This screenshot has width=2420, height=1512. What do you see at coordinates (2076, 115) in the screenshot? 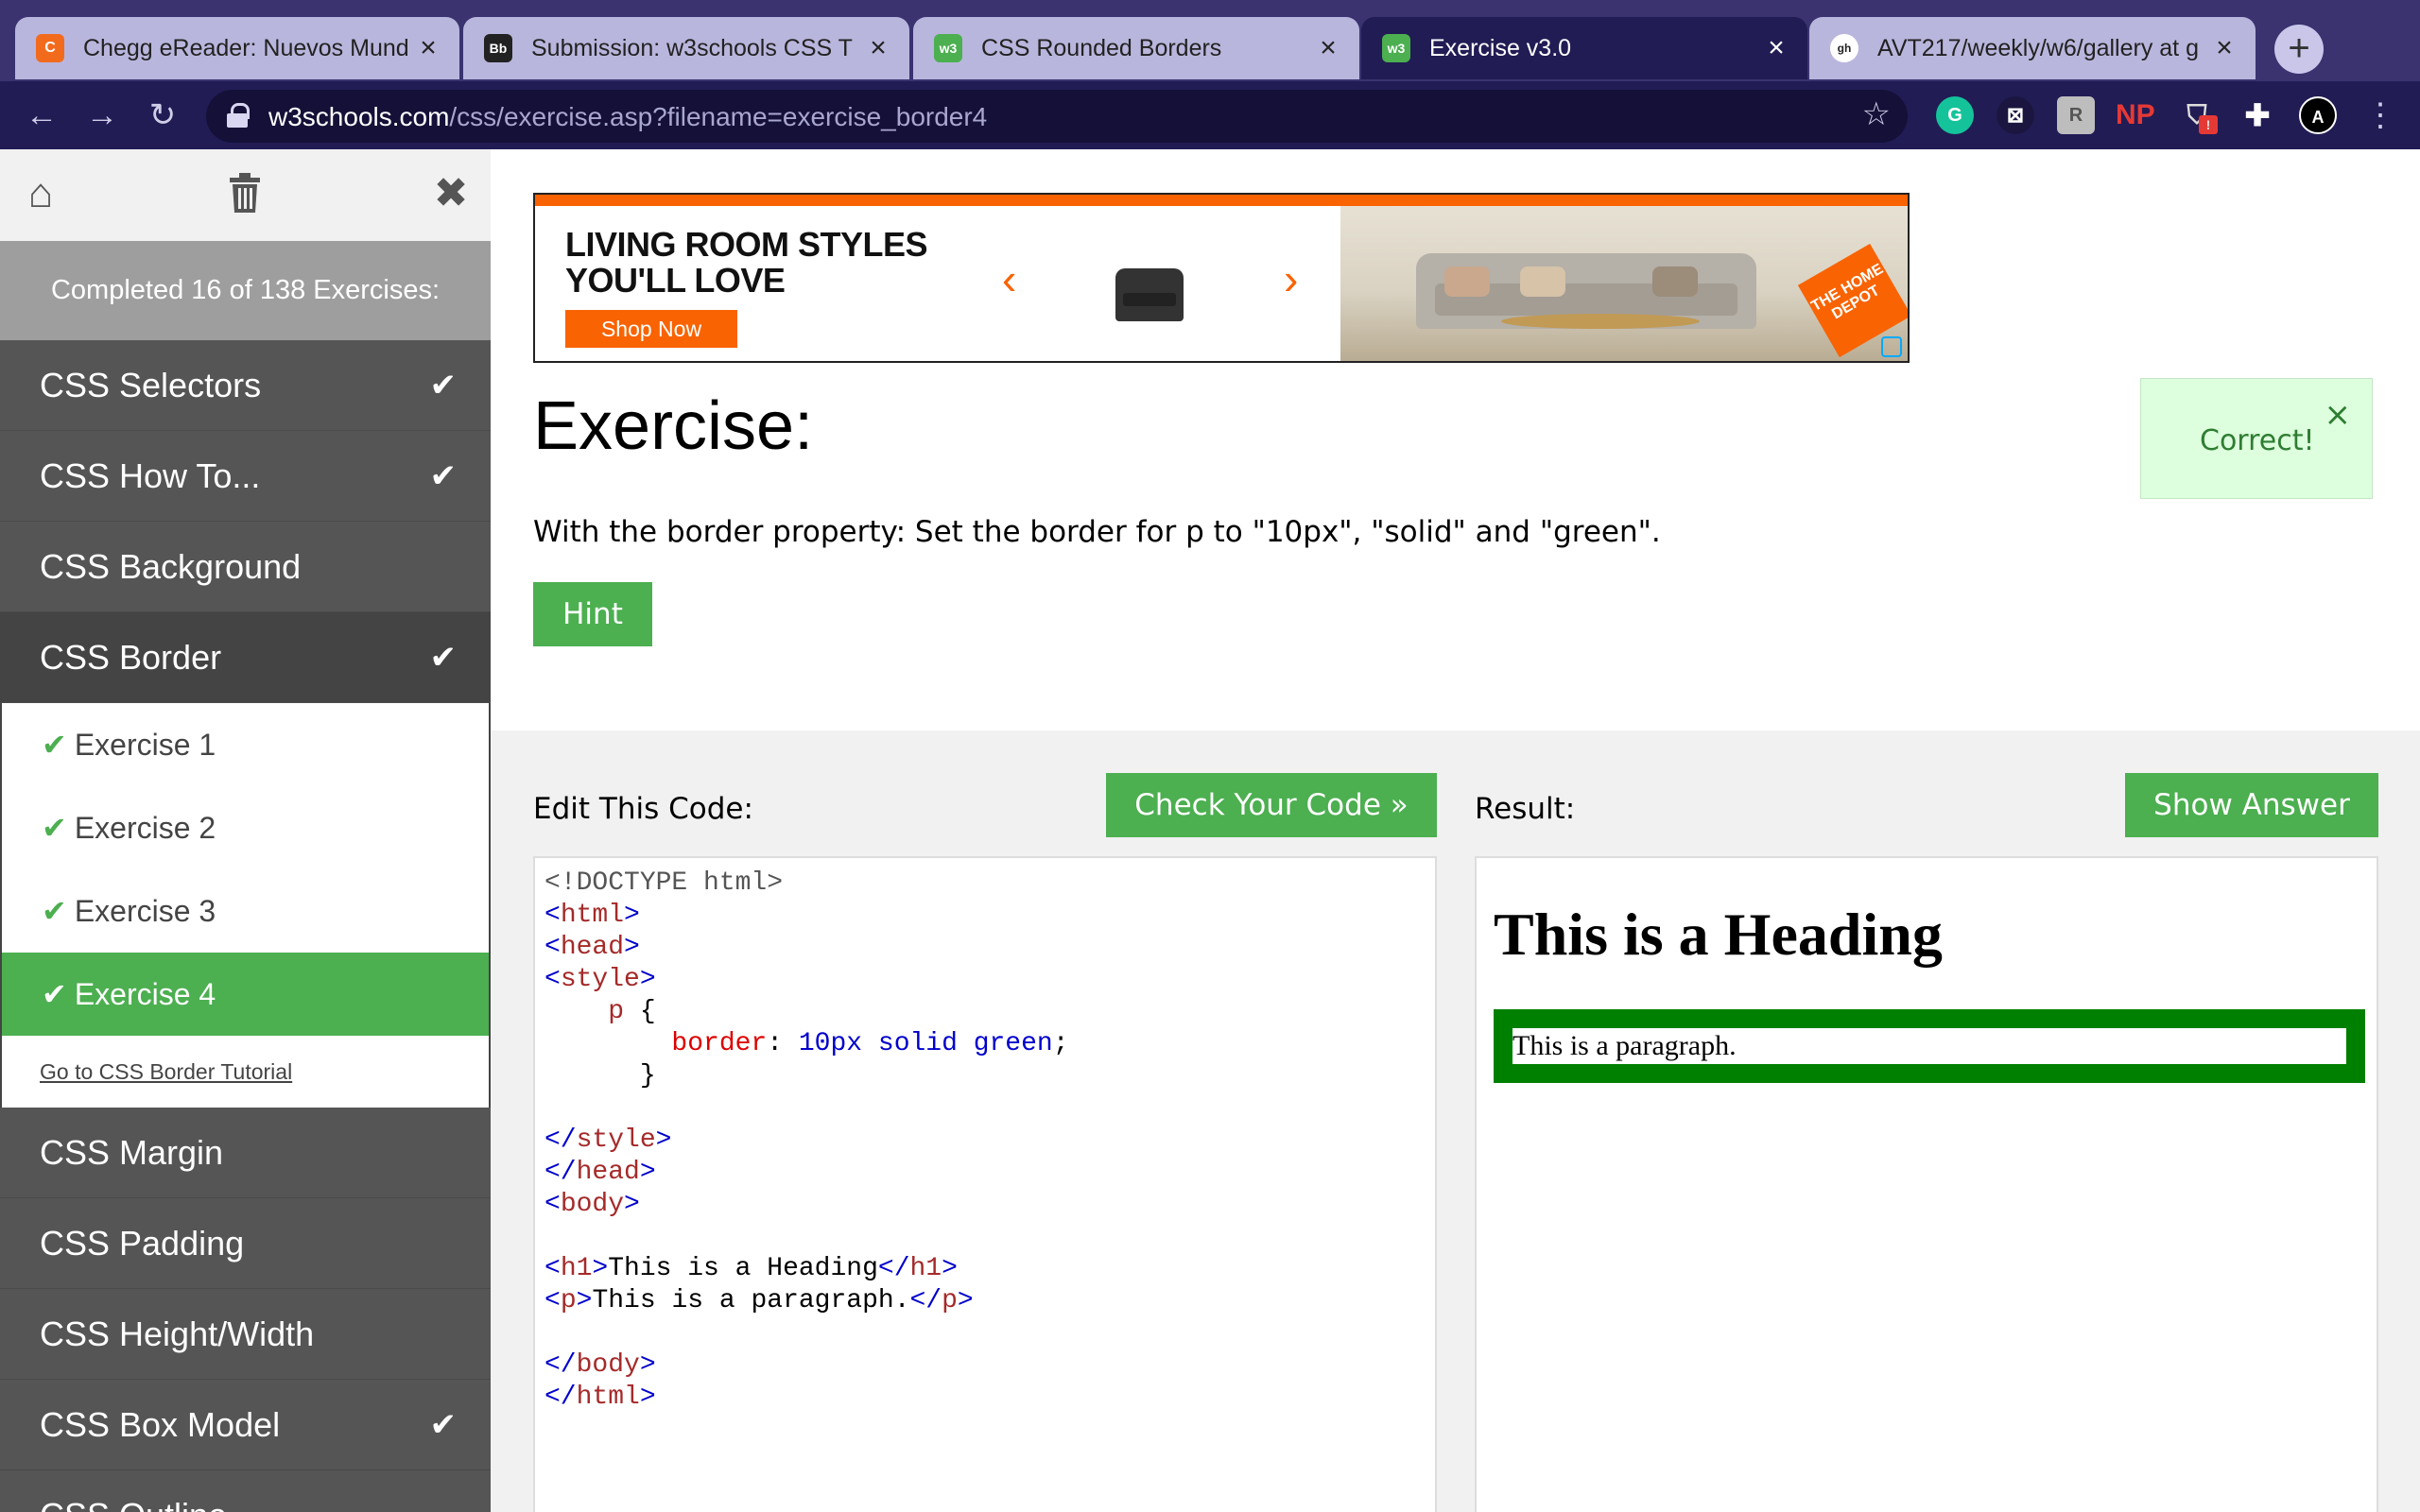
I see `extension-r-icon: R` at bounding box center [2076, 115].